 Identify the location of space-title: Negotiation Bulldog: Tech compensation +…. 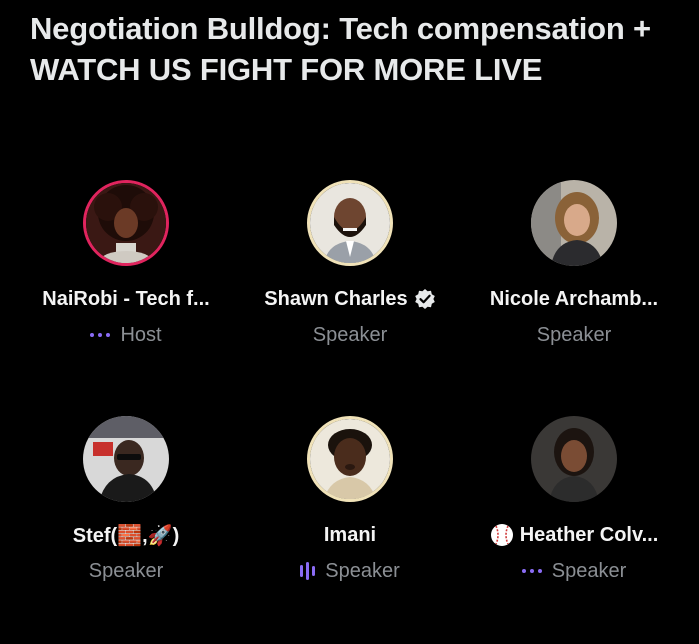
(340, 49).